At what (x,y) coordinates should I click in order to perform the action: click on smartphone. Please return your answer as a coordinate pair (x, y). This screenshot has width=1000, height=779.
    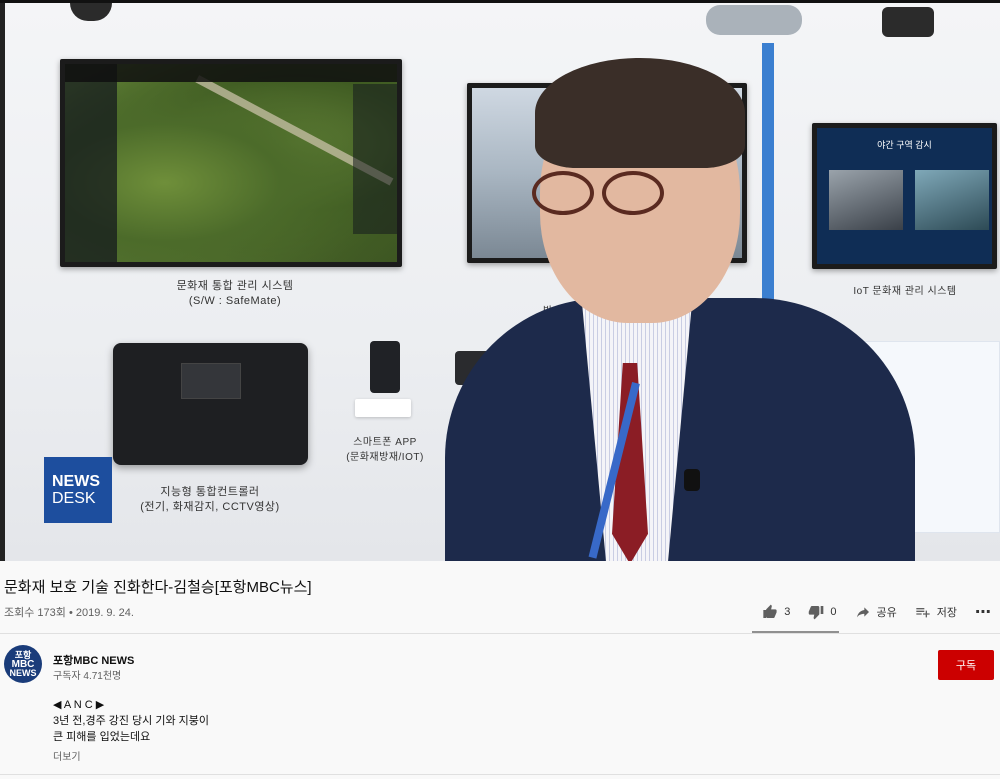
    Looking at the image, I should click on (385, 367).